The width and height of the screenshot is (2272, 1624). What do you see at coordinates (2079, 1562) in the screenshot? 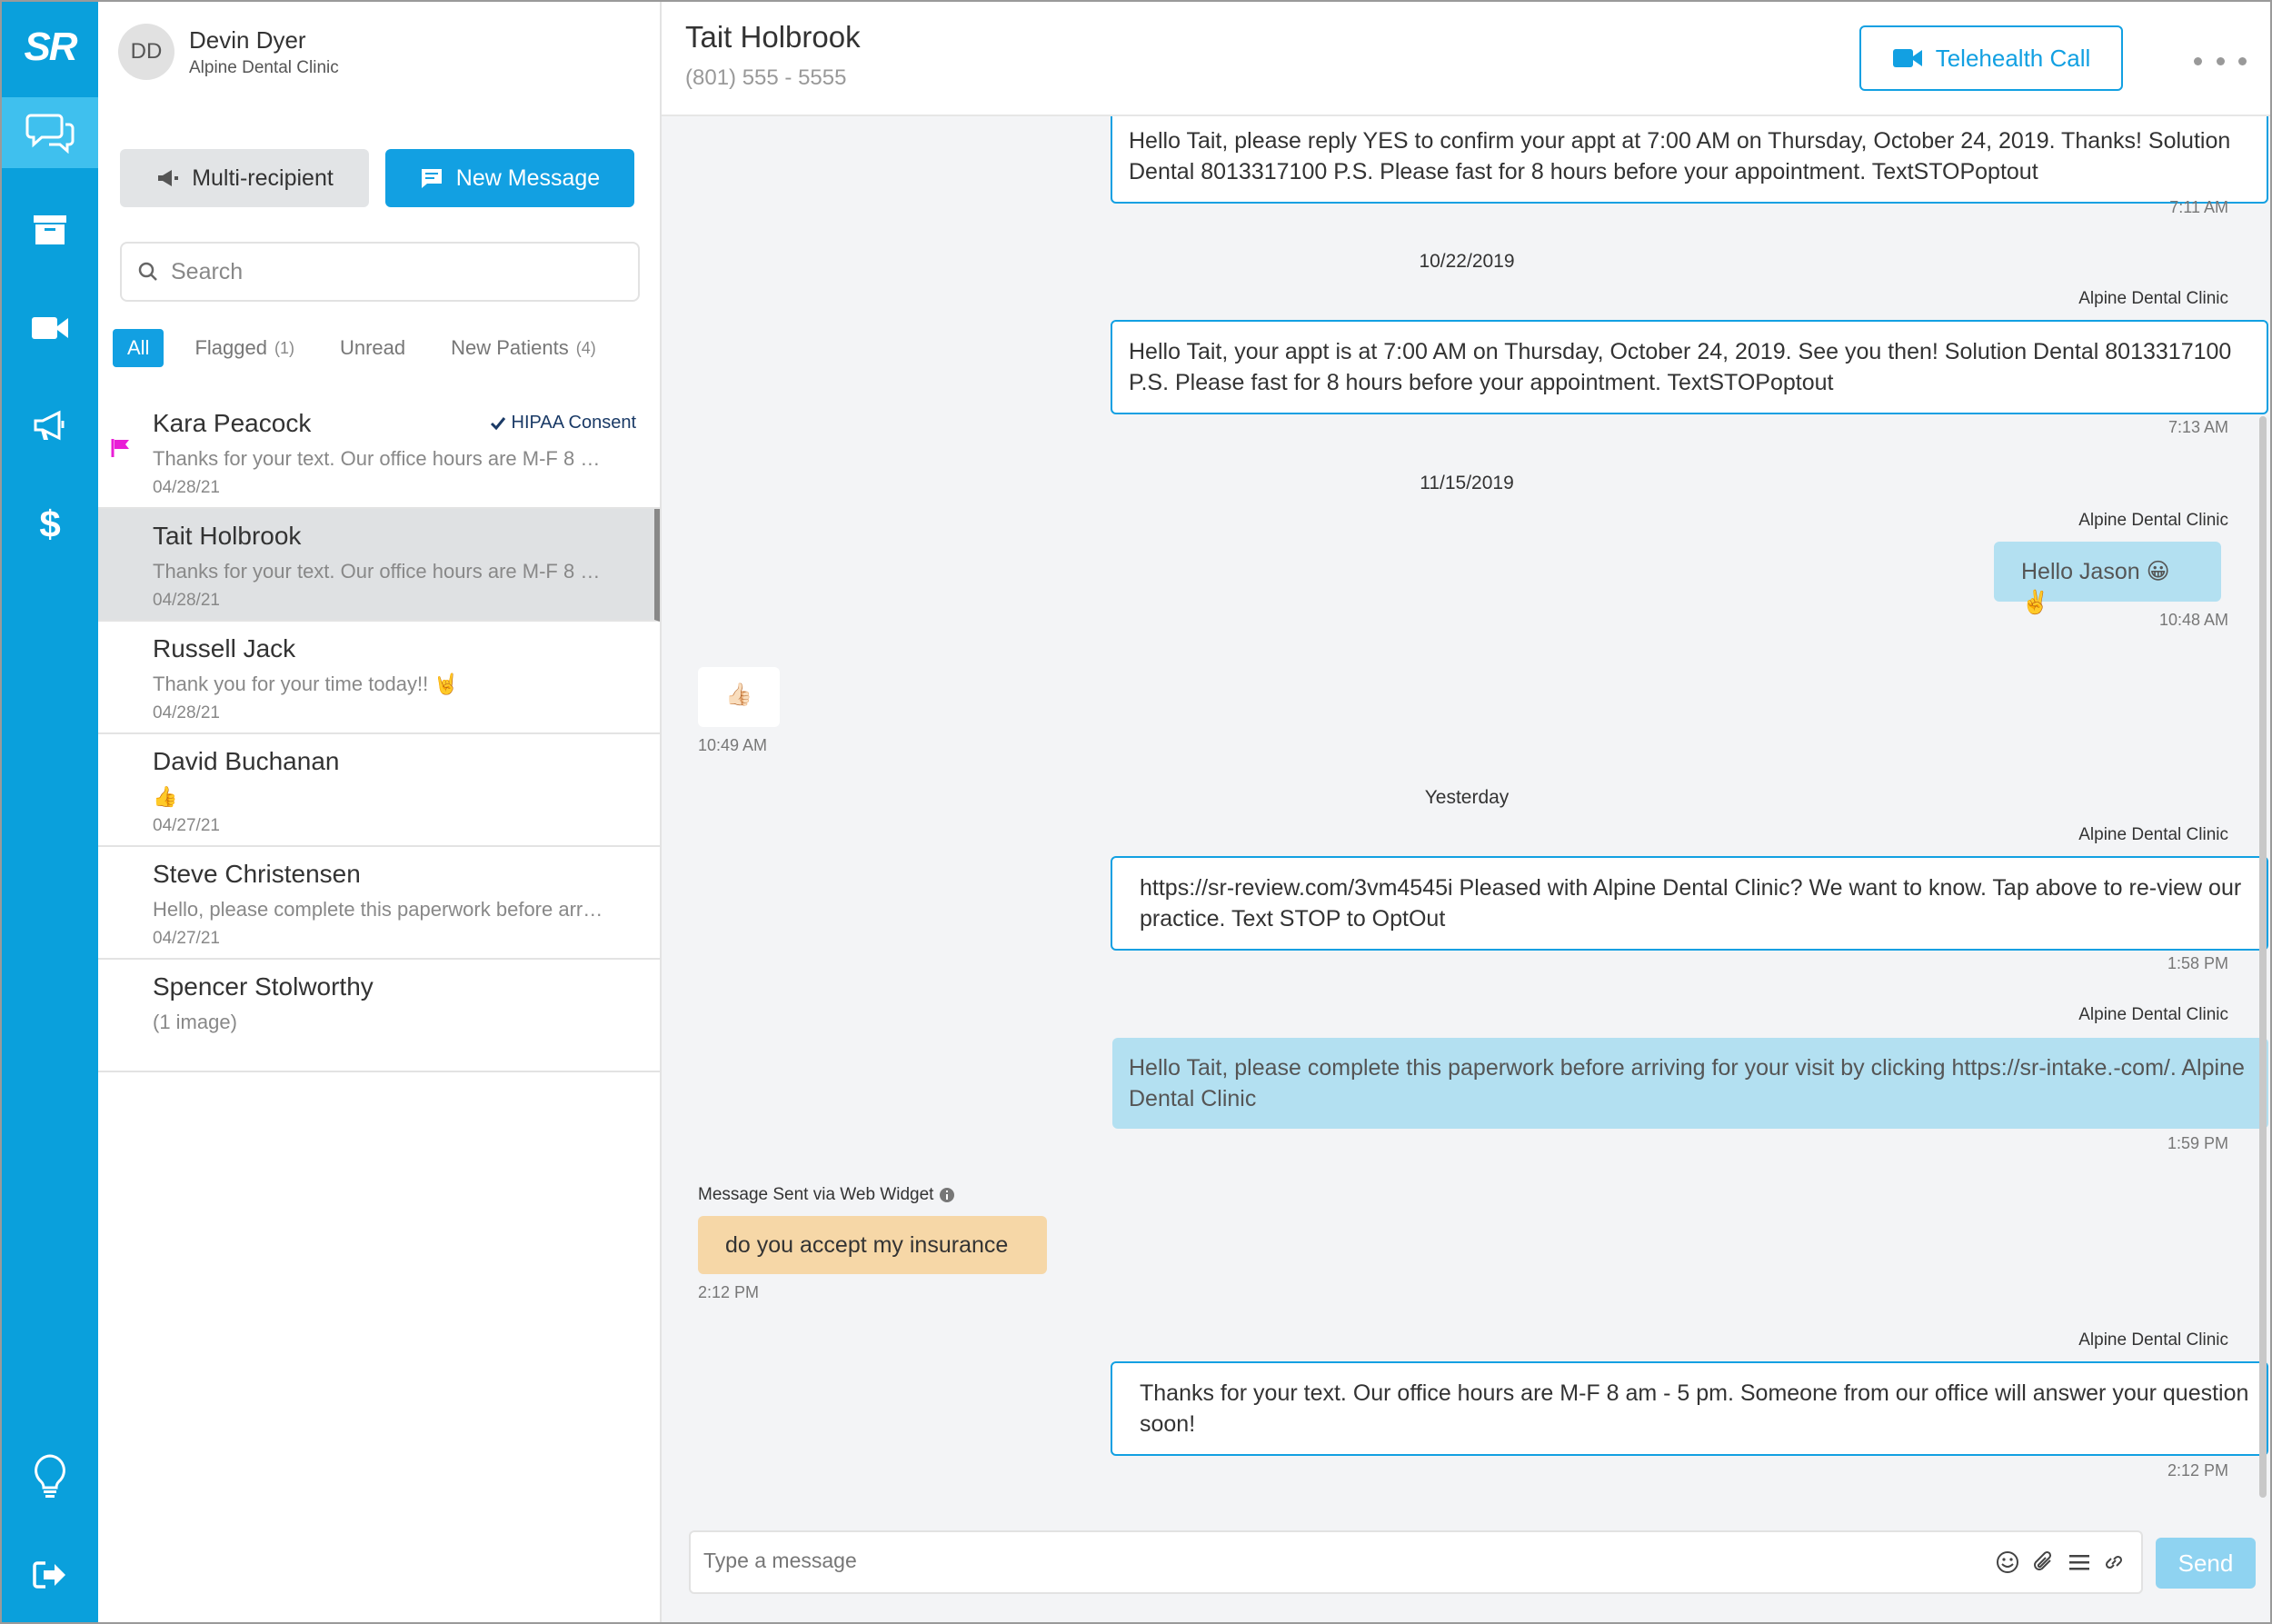
I see `template-list-icon` at bounding box center [2079, 1562].